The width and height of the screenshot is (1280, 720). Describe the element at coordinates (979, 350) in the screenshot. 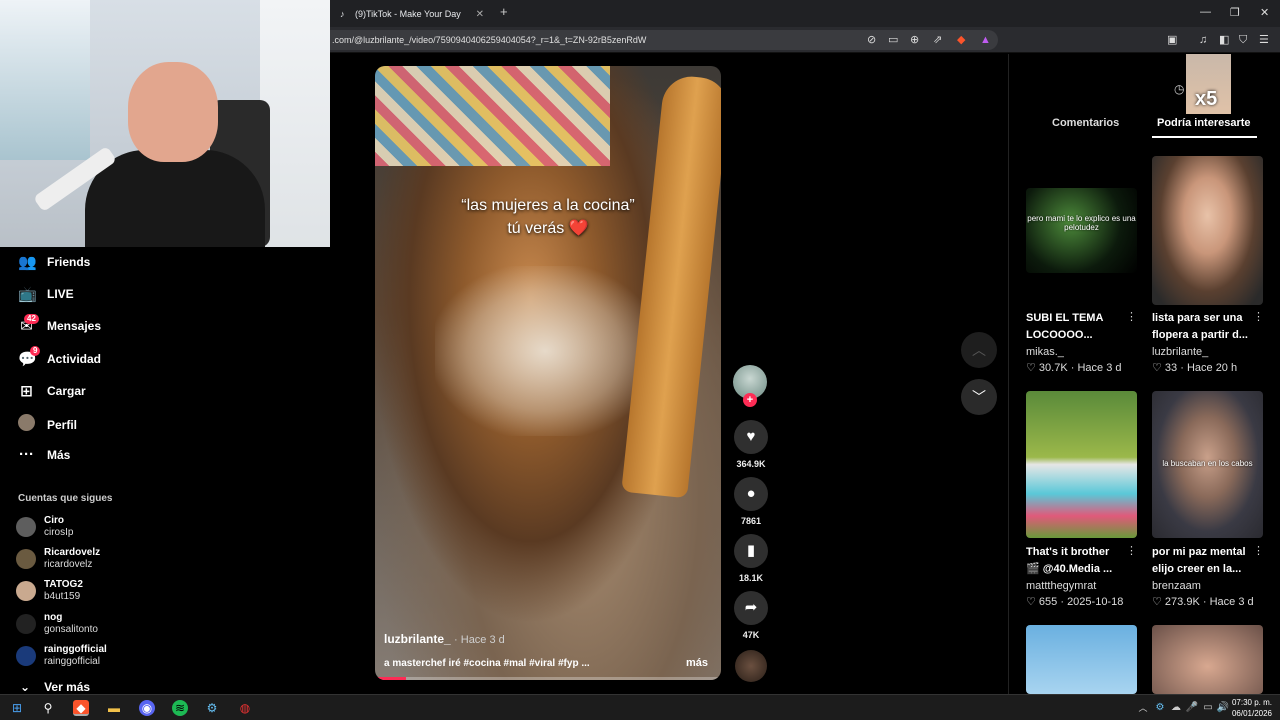

I see `previous-video-button: ︿` at that location.